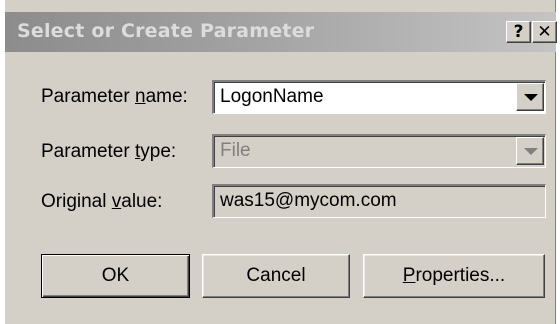 Image resolution: width=560 pixels, height=324 pixels. I want to click on cancel-button: Cancel, so click(276, 276).